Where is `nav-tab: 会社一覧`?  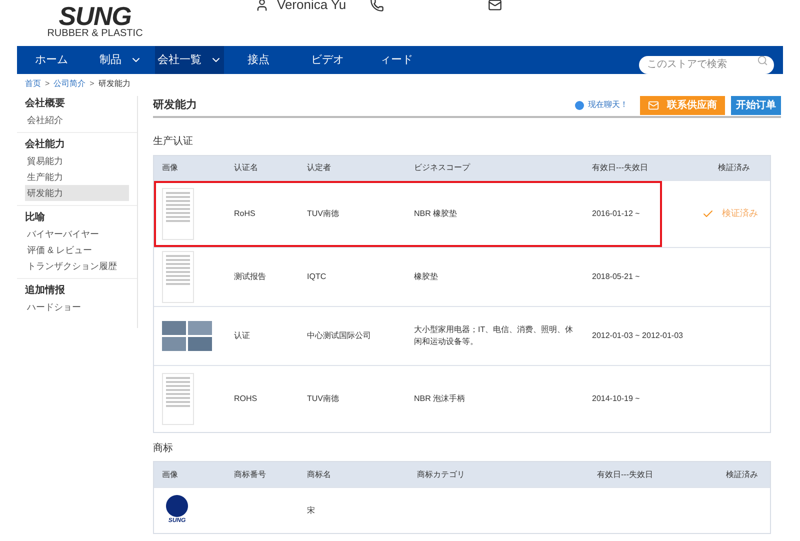
nav-tab: 会社一覧 is located at coordinates (189, 60).